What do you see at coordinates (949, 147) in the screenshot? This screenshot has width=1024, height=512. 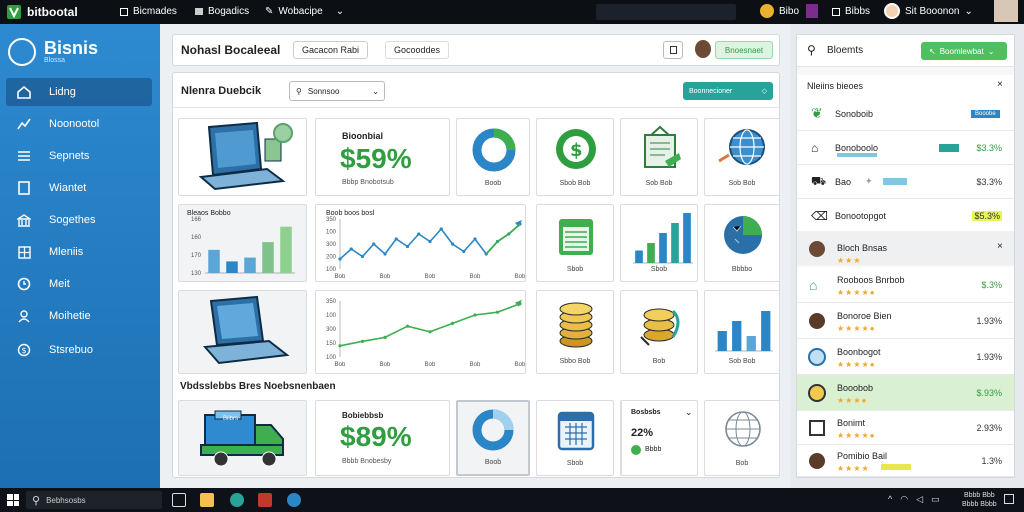 I see `mini-bar` at bounding box center [949, 147].